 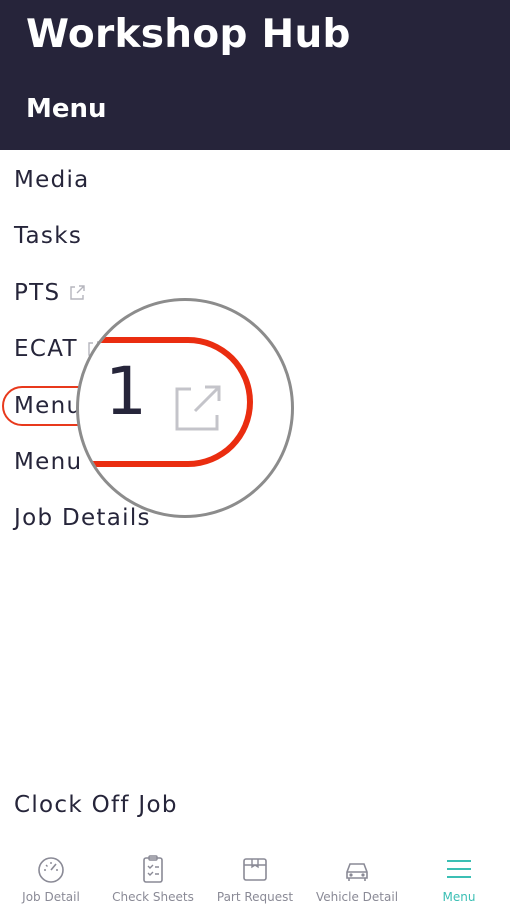 I want to click on nav-part-request: Part Request, so click(x=255, y=877).